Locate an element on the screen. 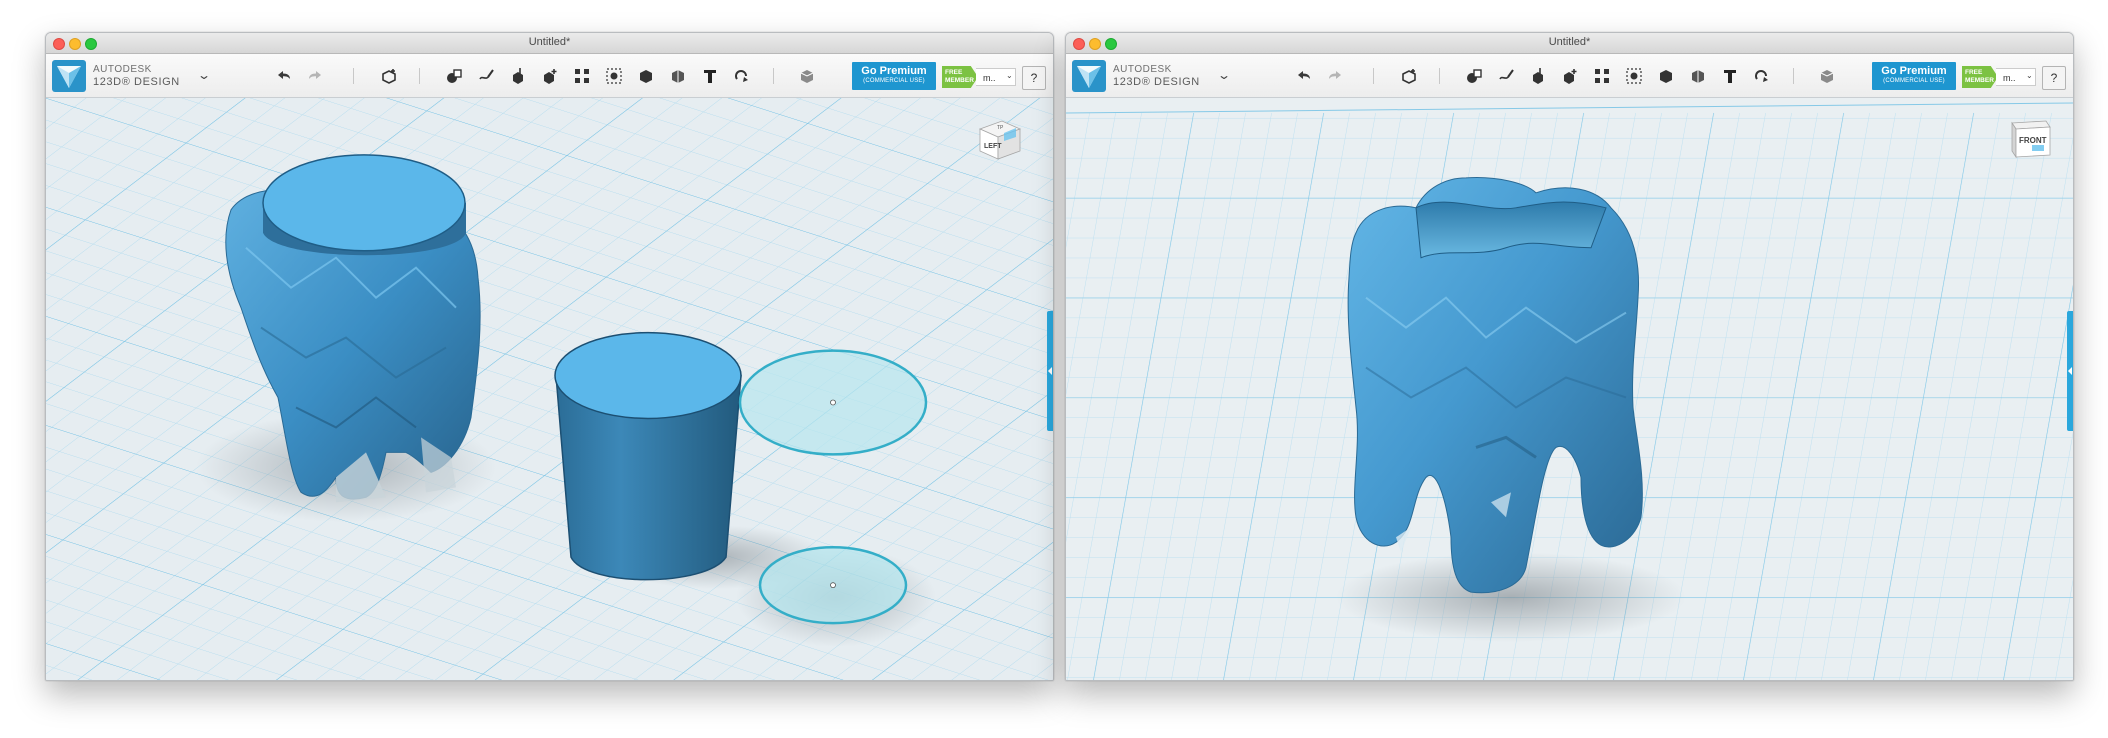 This screenshot has height=738, width=2108. viewcube-face-label: LEFT is located at coordinates (993, 146).